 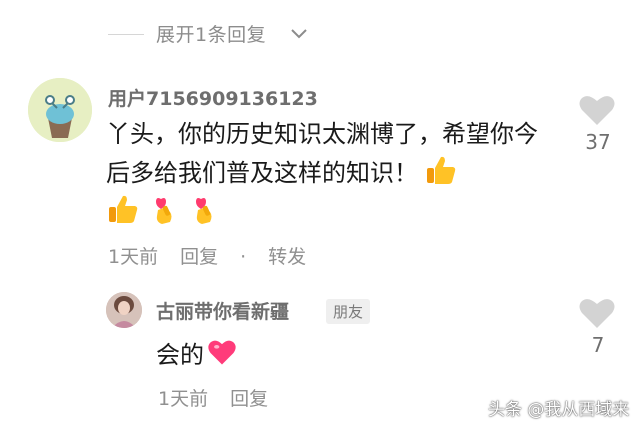 I want to click on reply-reply-button: 回复, so click(x=249, y=399).